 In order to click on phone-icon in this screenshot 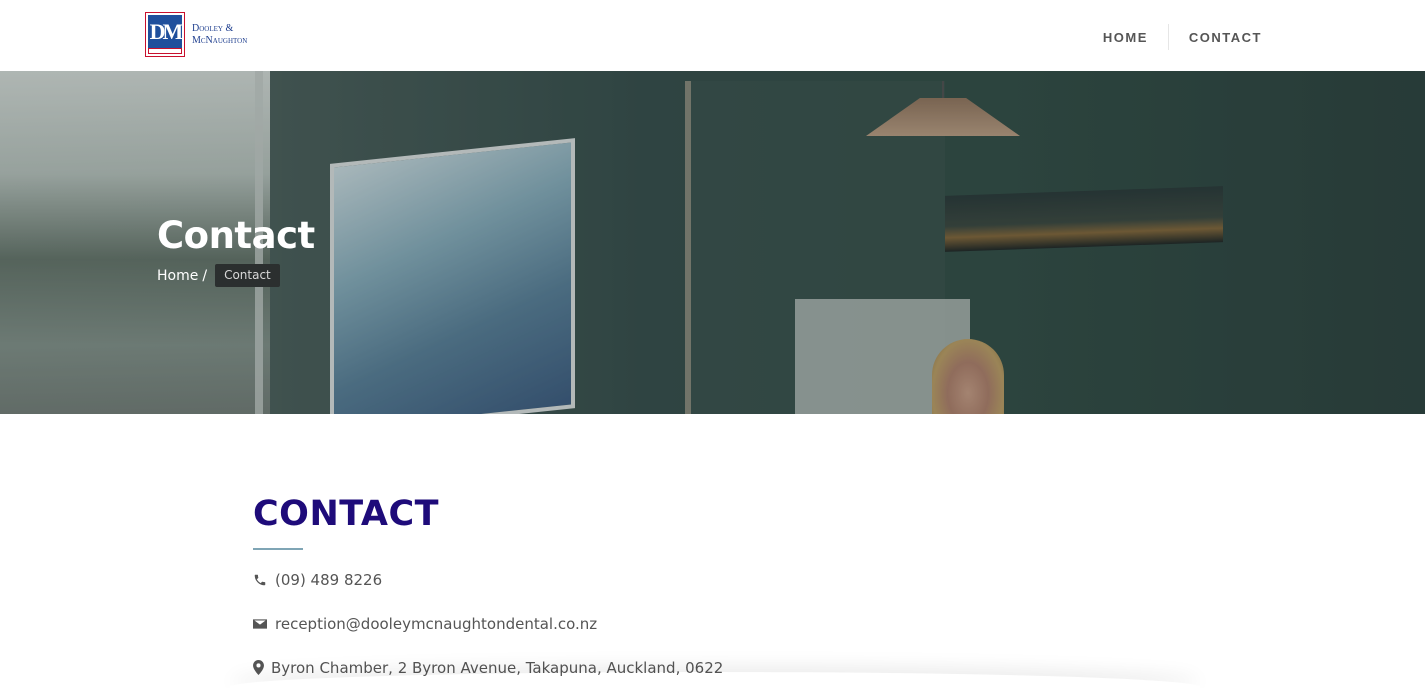, I will do `click(264, 580)`.